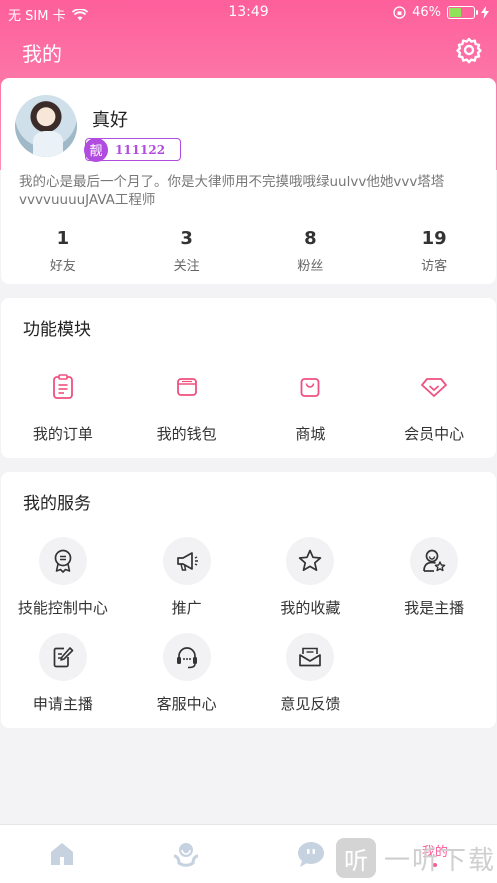 The width and height of the screenshot is (497, 883). What do you see at coordinates (311, 403) in the screenshot?
I see `feature-shop: 商城` at bounding box center [311, 403].